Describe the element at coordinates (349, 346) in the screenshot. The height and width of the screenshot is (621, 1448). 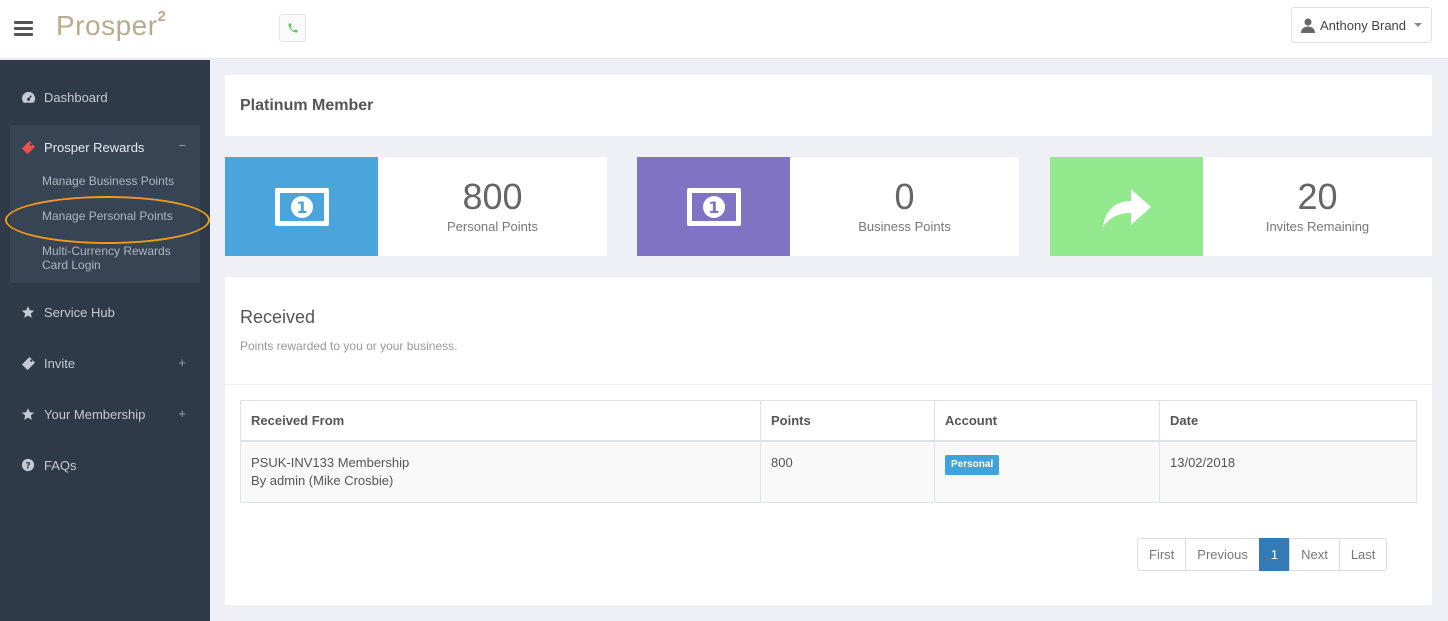
I see `section-subtitle: Points rewarded to you or your business.` at that location.